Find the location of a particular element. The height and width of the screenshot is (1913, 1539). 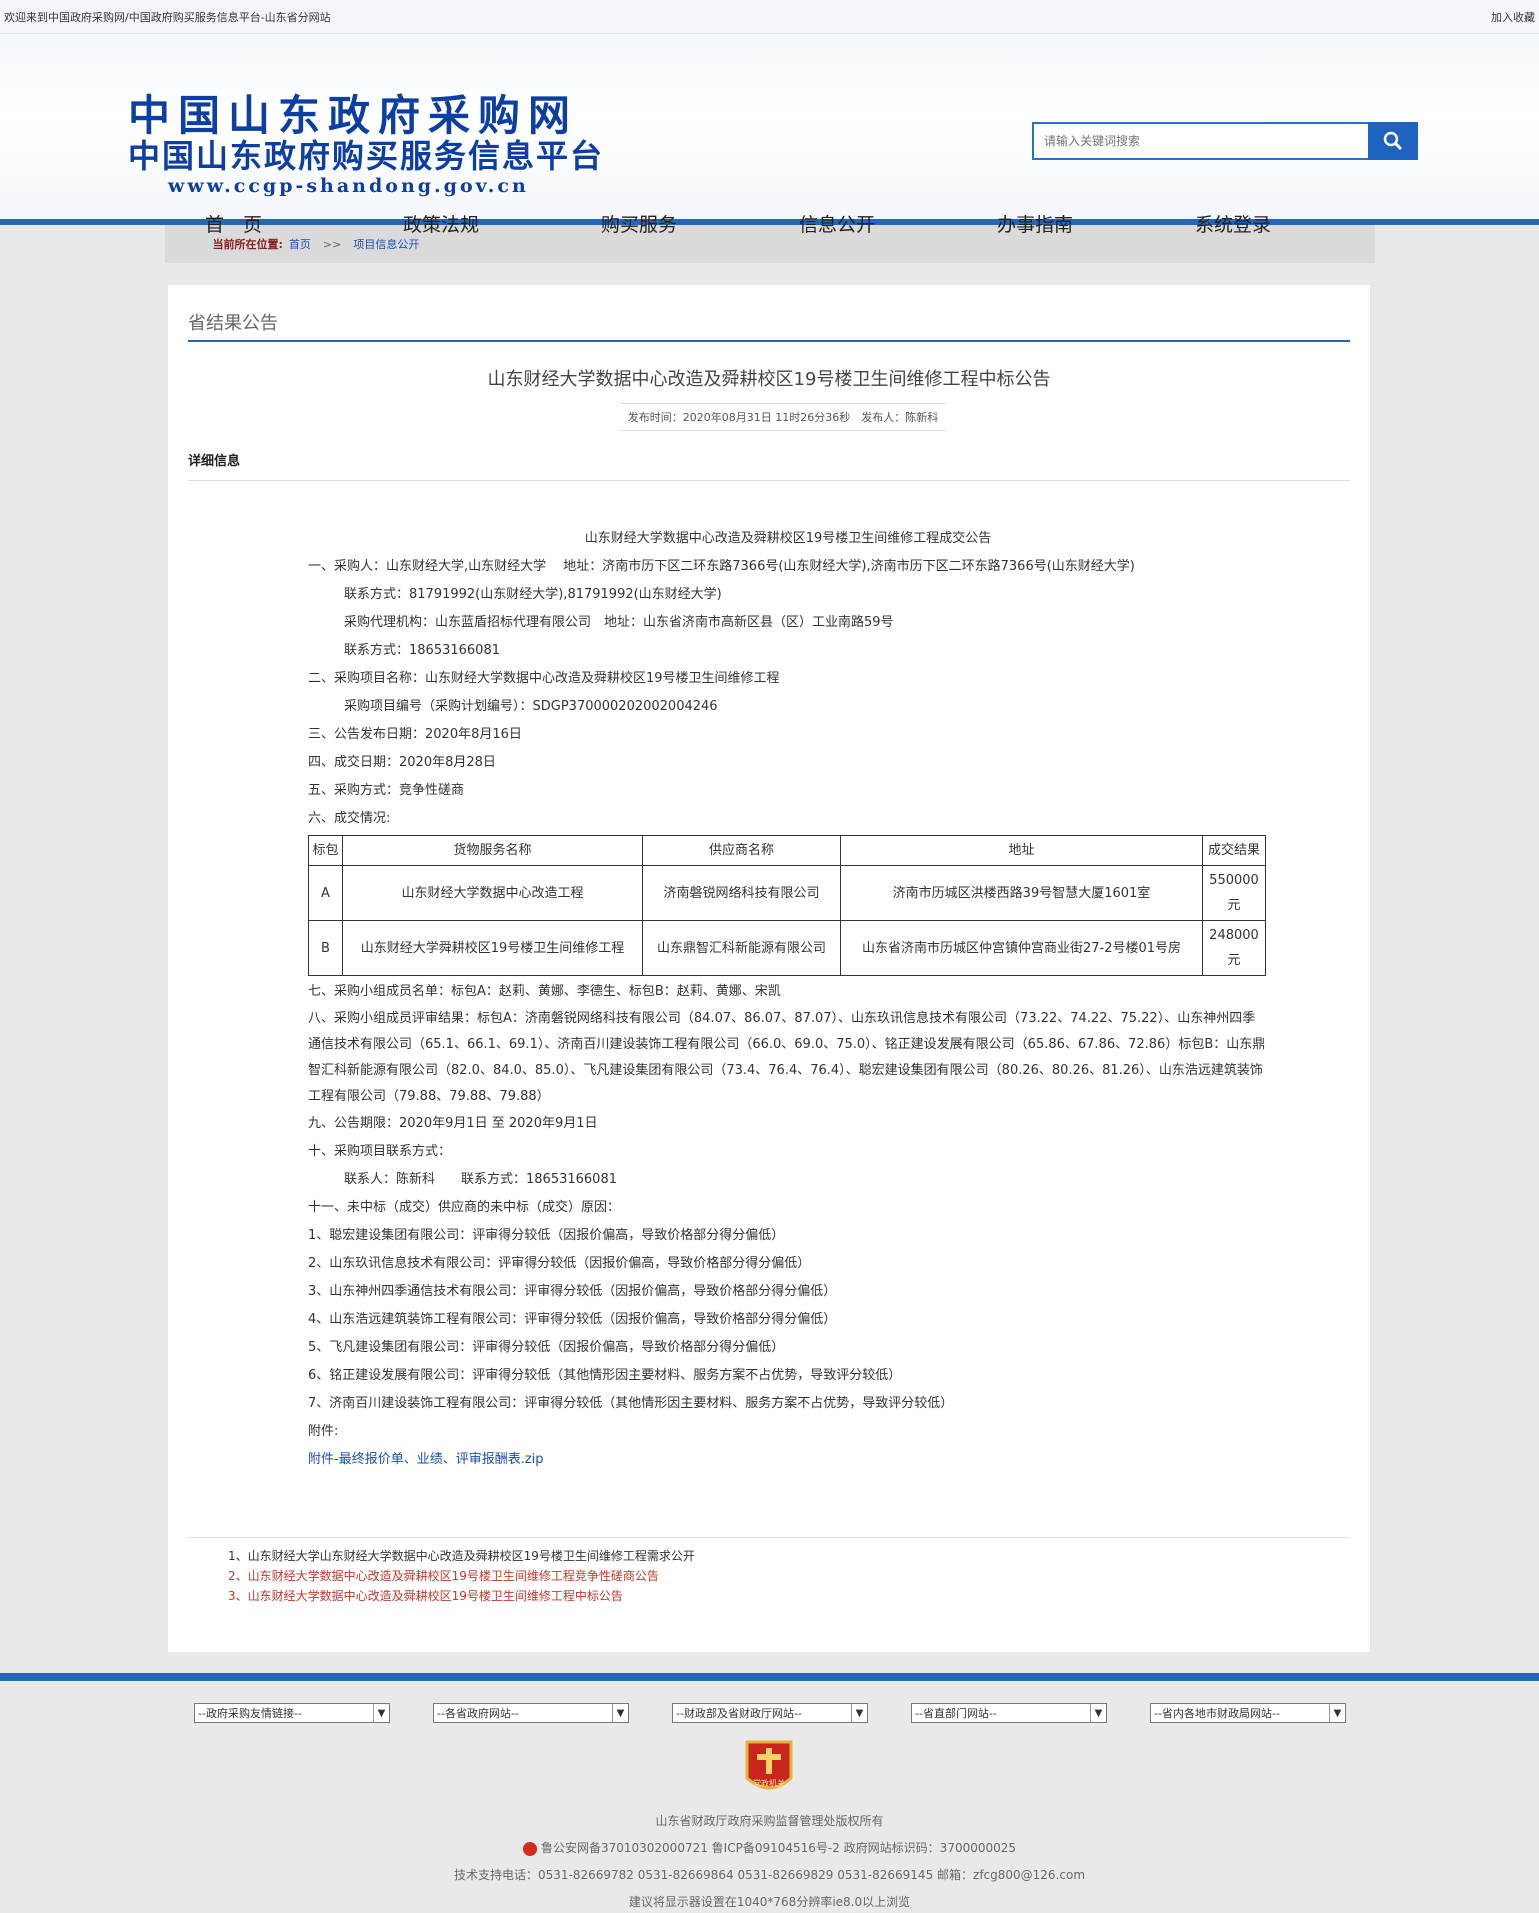

body-line: 十一、未中标（成交）供应商的未中标（成交）原因： is located at coordinates (464, 1207).